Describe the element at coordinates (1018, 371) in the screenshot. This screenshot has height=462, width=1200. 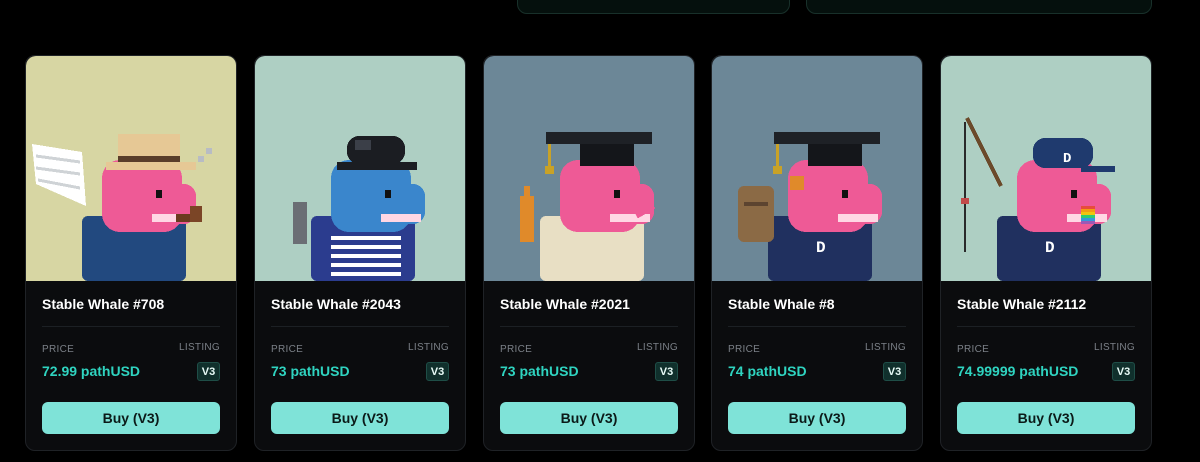
I see `price-value: 74.99999 pathUSD` at that location.